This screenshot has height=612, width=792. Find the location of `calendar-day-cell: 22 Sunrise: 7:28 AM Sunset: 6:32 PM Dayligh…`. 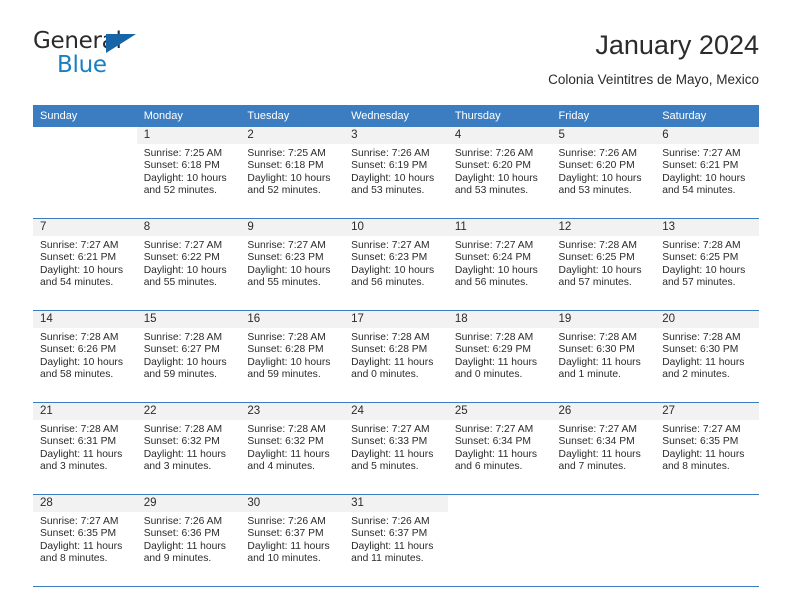

calendar-day-cell: 22 Sunrise: 7:28 AM Sunset: 6:32 PM Dayligh… is located at coordinates (188, 448).